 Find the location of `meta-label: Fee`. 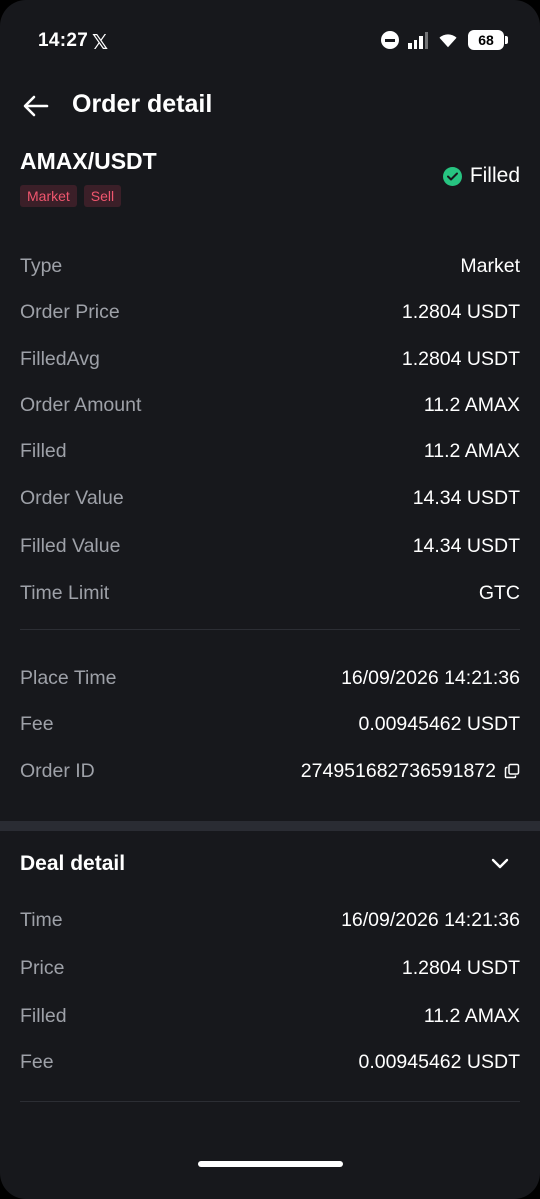

meta-label: Fee is located at coordinates (37, 723).